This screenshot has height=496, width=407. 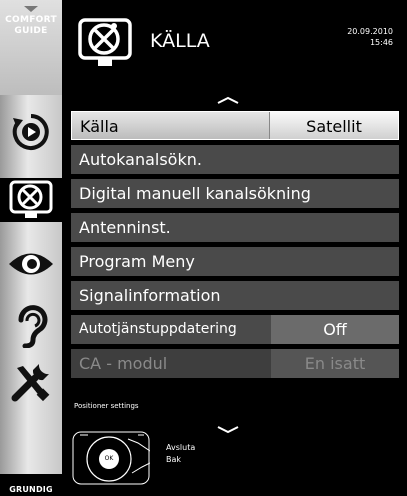 I want to click on header-satellite-icon, so click(x=105, y=42).